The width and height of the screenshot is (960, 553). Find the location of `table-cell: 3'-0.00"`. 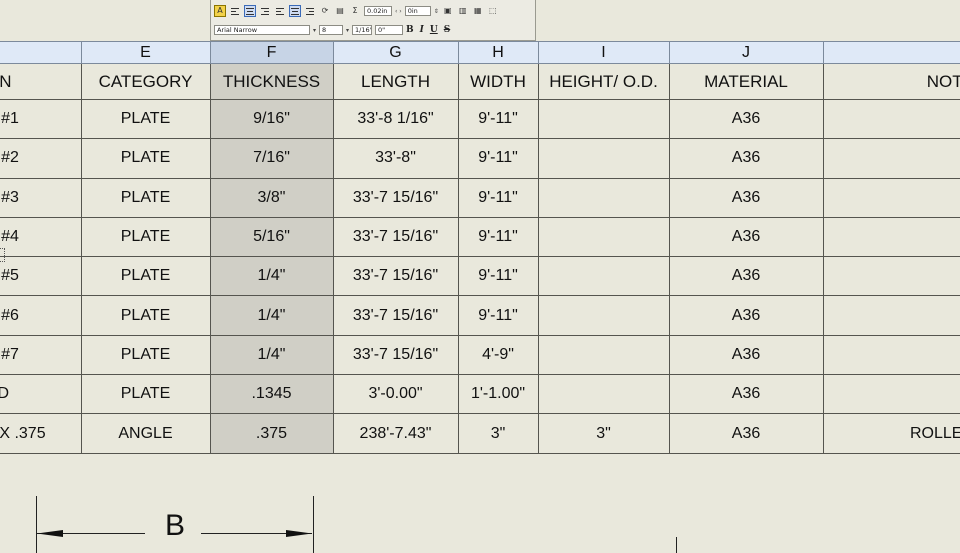

table-cell: 3'-0.00" is located at coordinates (395, 394).